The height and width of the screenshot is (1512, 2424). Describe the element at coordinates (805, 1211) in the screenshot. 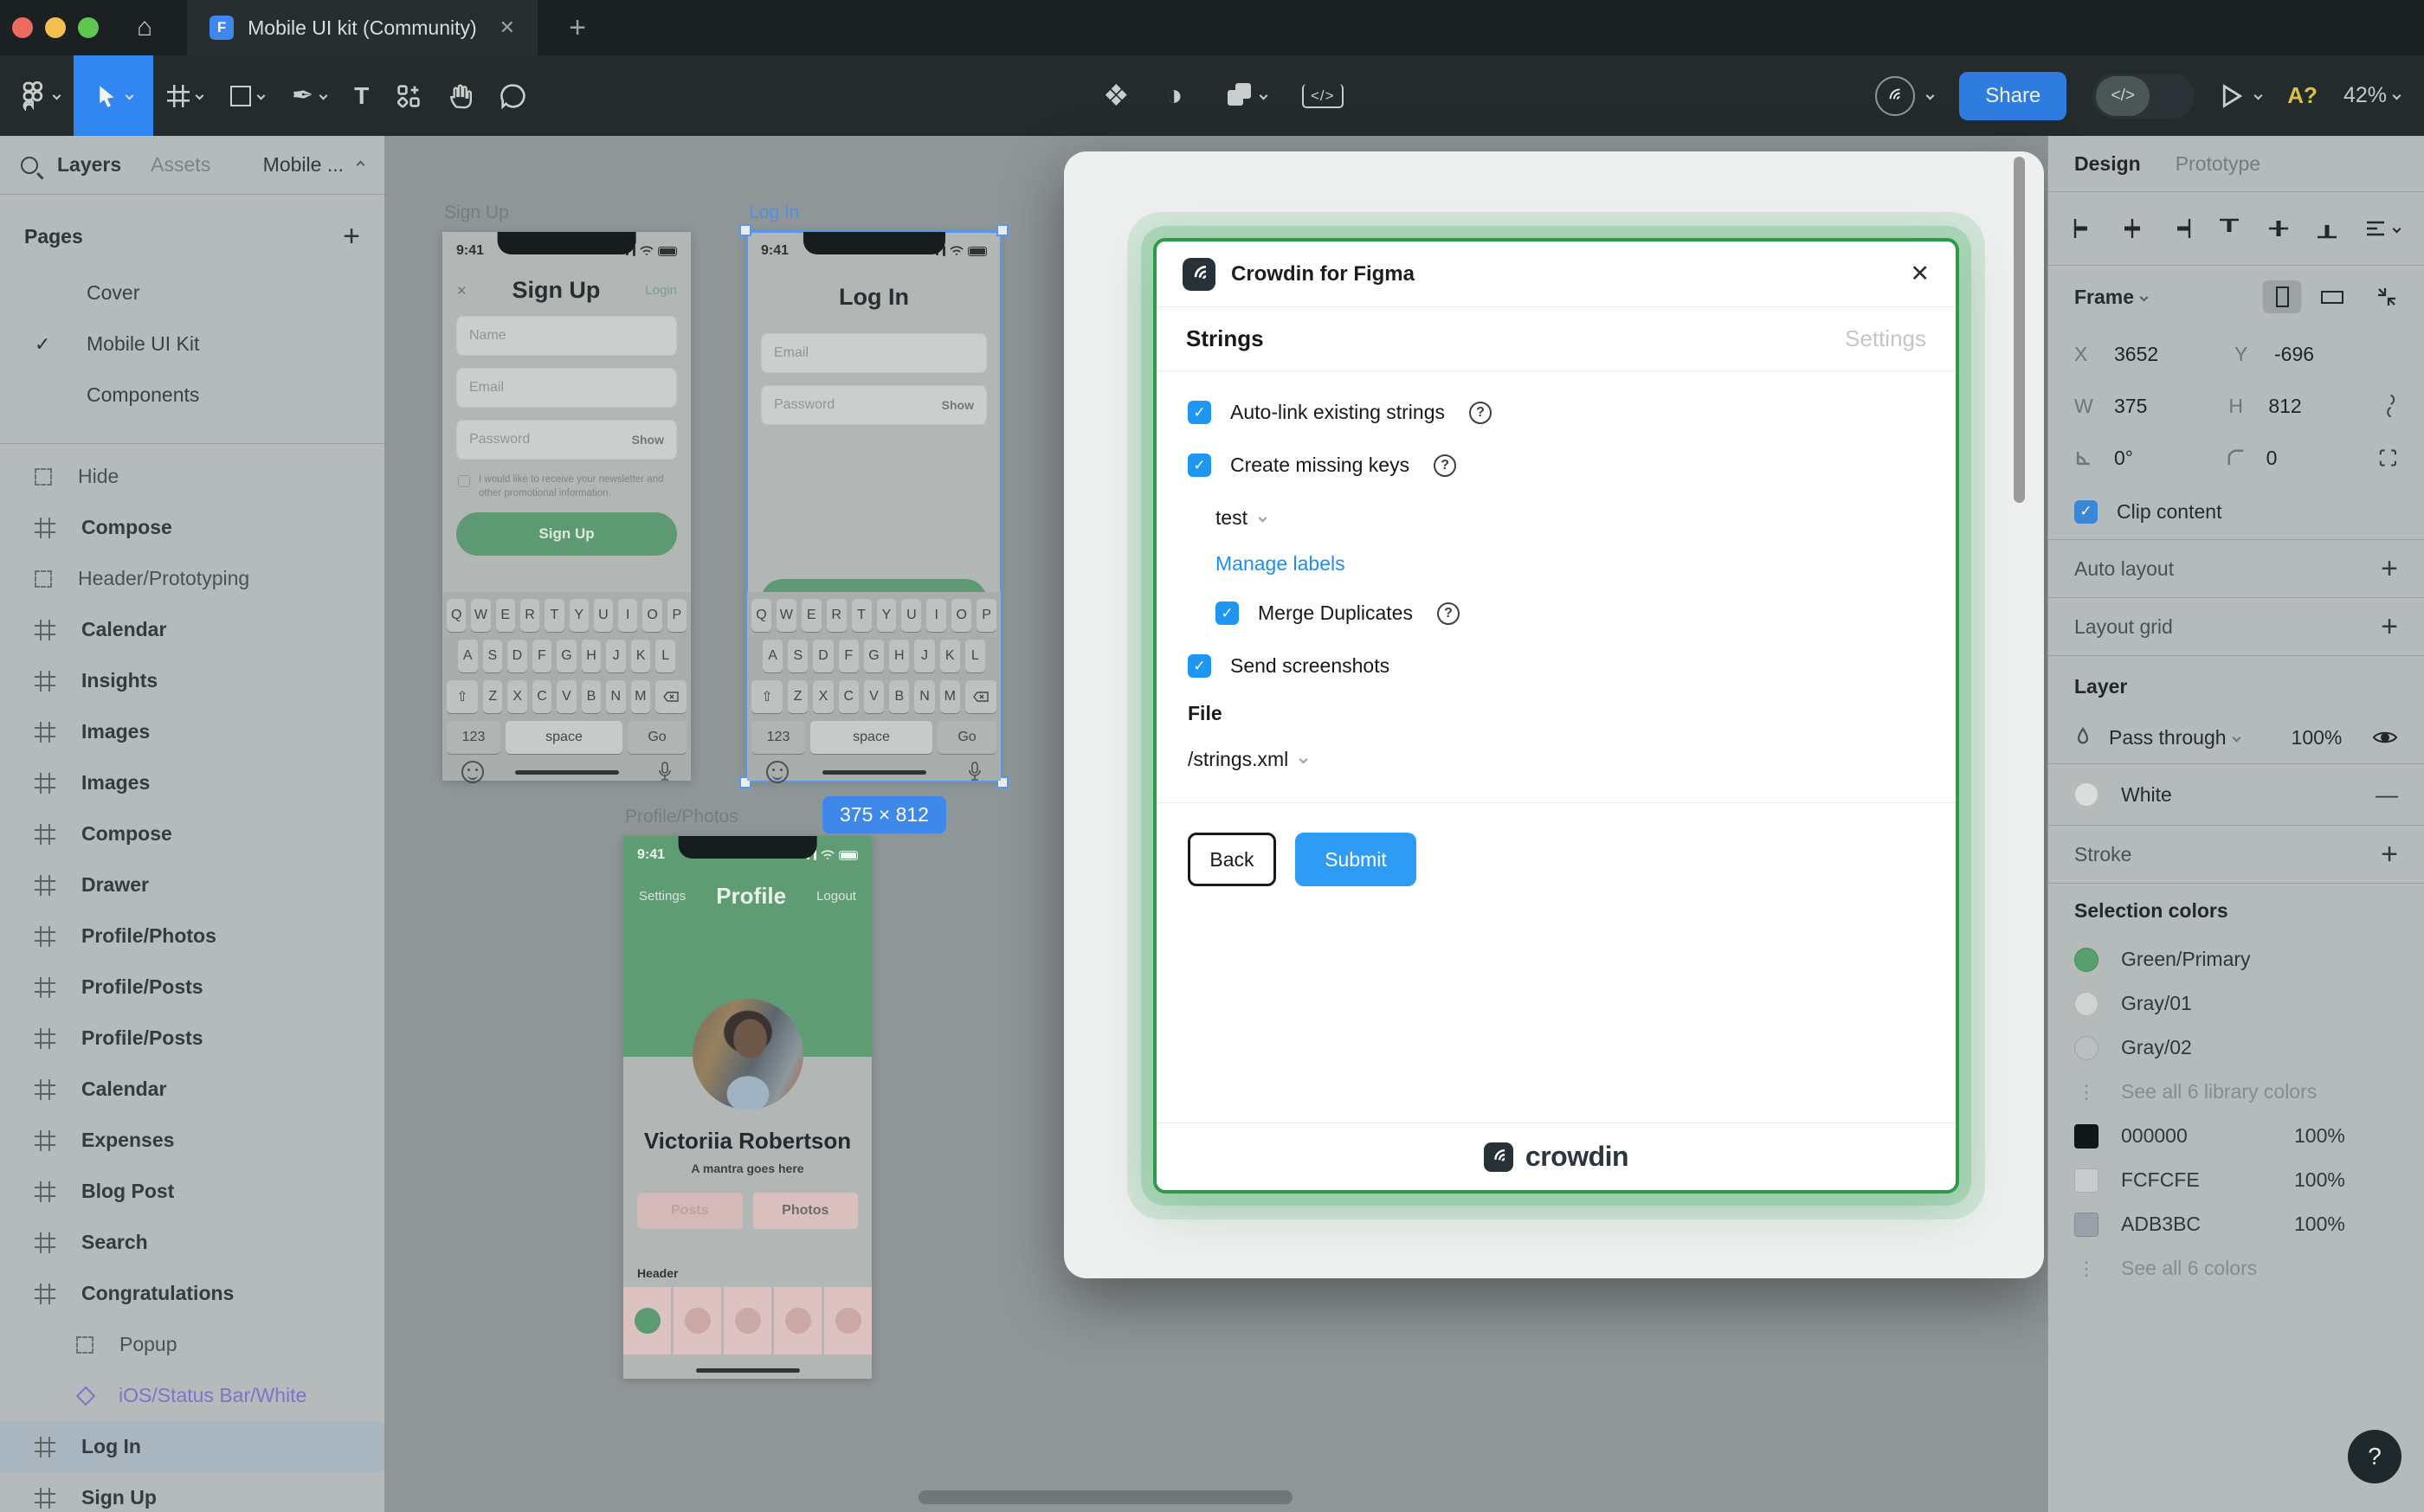

I see `tab-photos: Photos` at that location.